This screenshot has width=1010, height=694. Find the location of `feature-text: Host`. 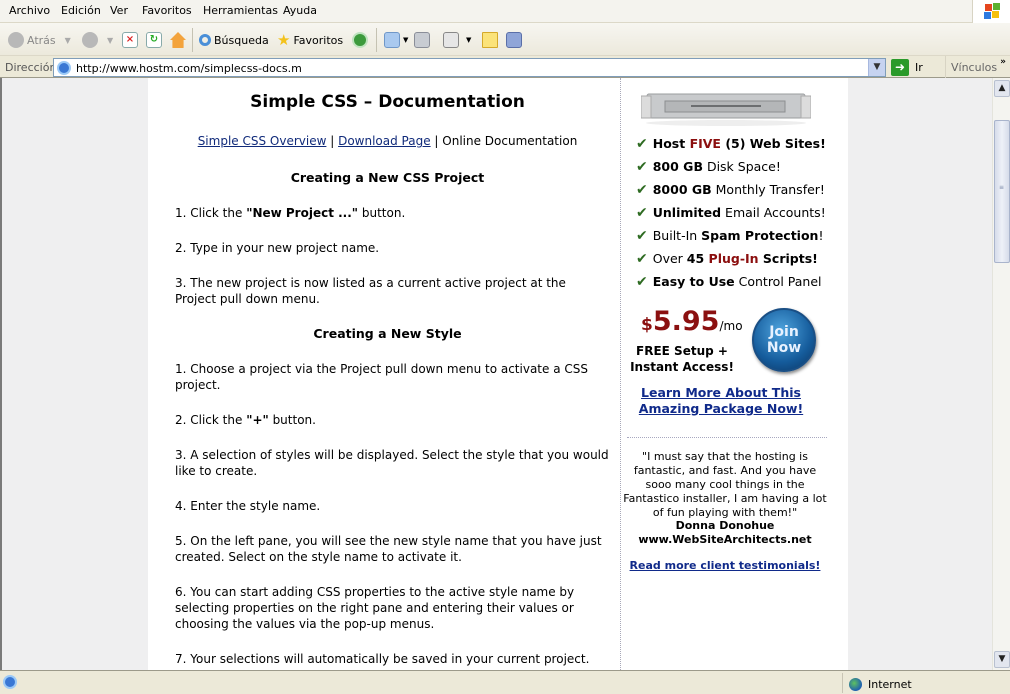

feature-text: Host is located at coordinates (671, 143).